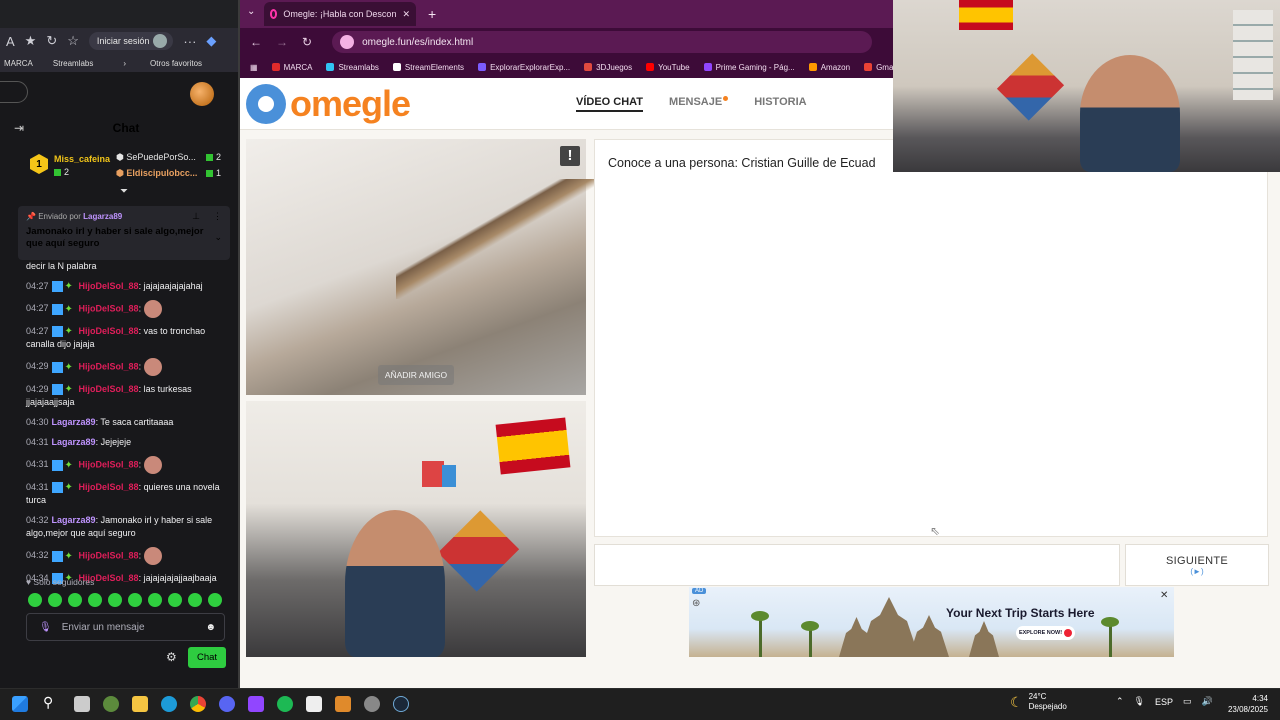  Describe the element at coordinates (432, 14) in the screenshot. I see `new-tab-icon: +` at that location.